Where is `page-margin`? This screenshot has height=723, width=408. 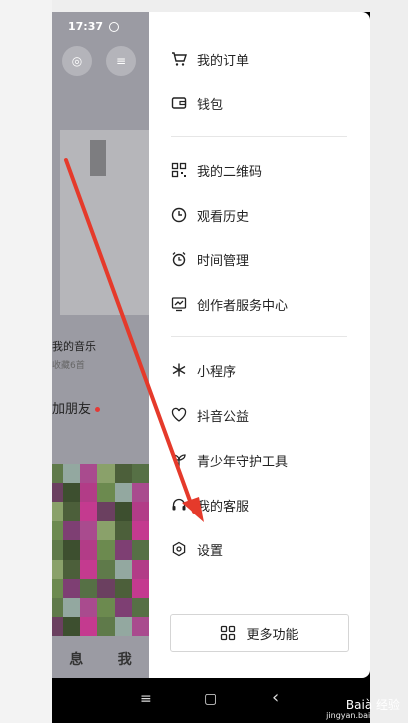
page-margin is located at coordinates (26, 361).